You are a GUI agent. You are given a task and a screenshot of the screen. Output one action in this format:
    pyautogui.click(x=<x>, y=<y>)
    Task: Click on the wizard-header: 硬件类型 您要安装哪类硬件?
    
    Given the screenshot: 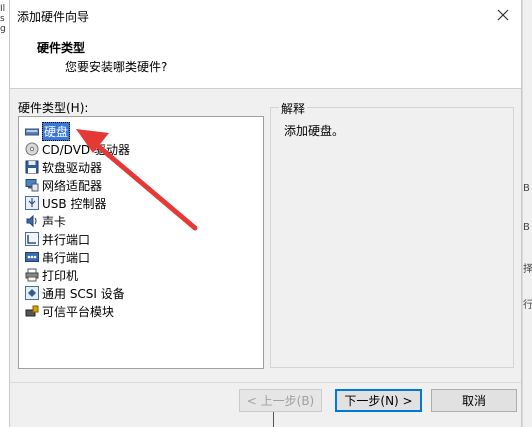 What is the action you would take?
    pyautogui.click(x=265, y=59)
    